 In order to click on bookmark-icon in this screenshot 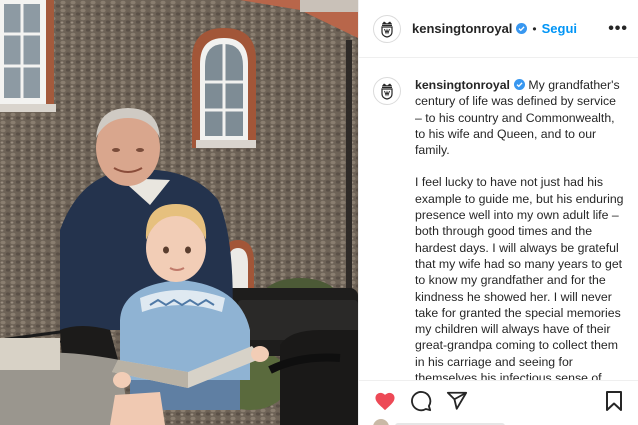, I will do `click(614, 401)`.